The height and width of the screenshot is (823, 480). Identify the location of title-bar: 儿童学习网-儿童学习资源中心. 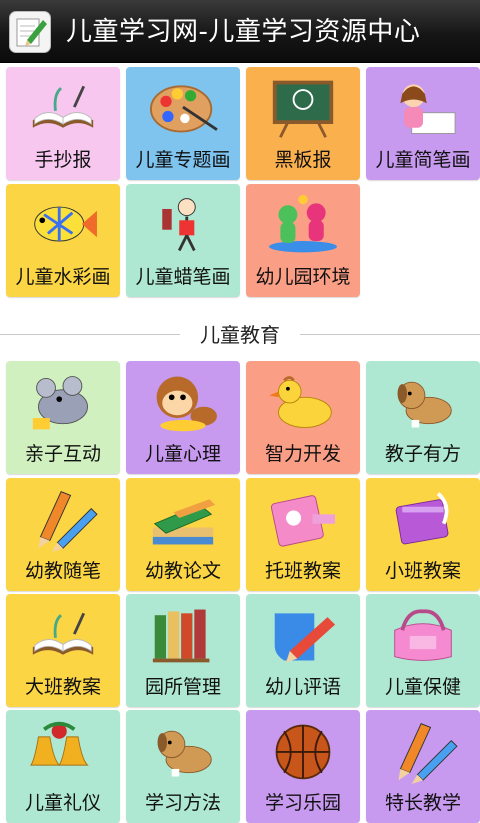
(240, 31).